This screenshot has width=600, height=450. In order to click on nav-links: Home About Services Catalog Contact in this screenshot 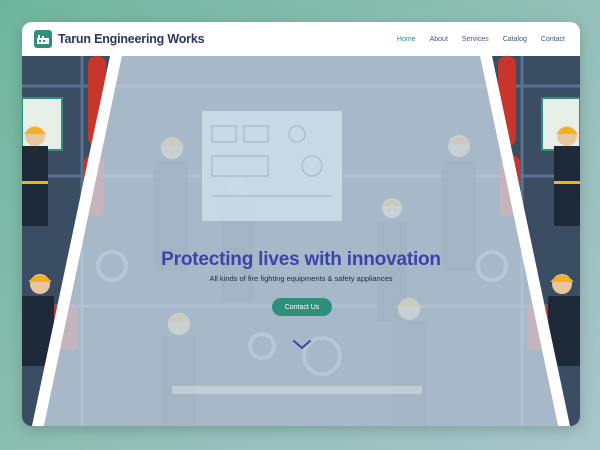, I will do `click(481, 39)`.